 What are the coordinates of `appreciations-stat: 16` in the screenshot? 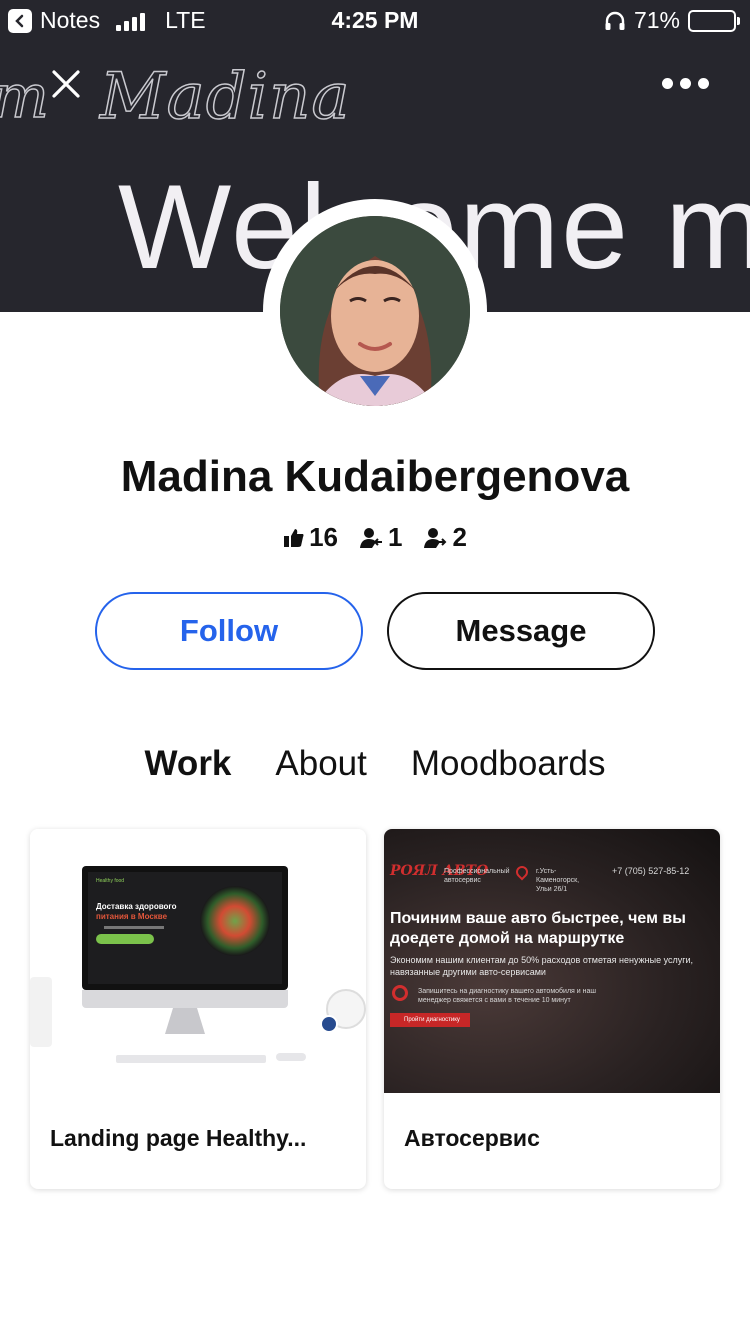 It's located at (310, 537).